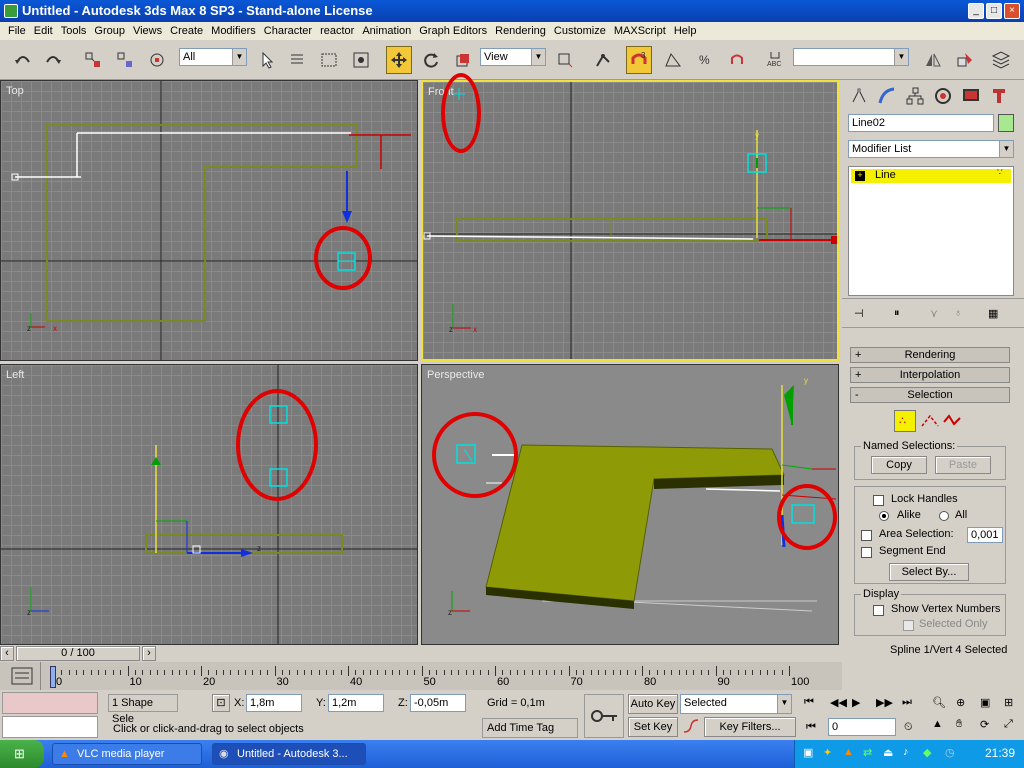  Describe the element at coordinates (866, 535) in the screenshot. I see `area-selection-checkbox` at that location.